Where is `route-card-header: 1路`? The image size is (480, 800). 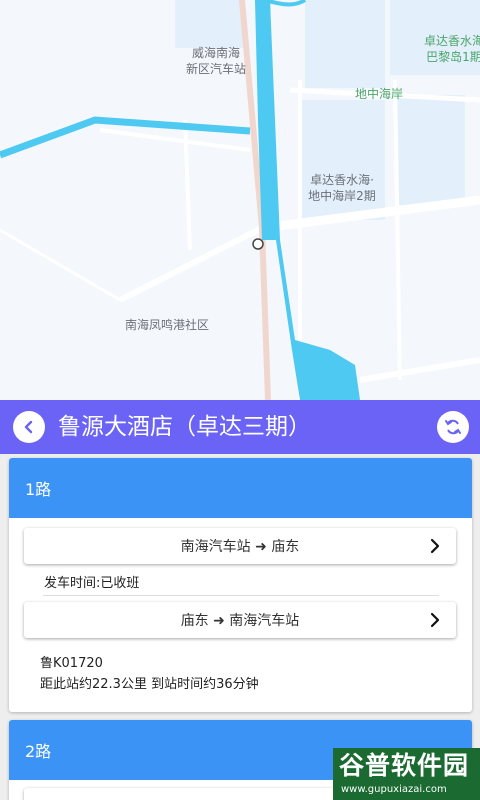
route-card-header: 1路 is located at coordinates (240, 488).